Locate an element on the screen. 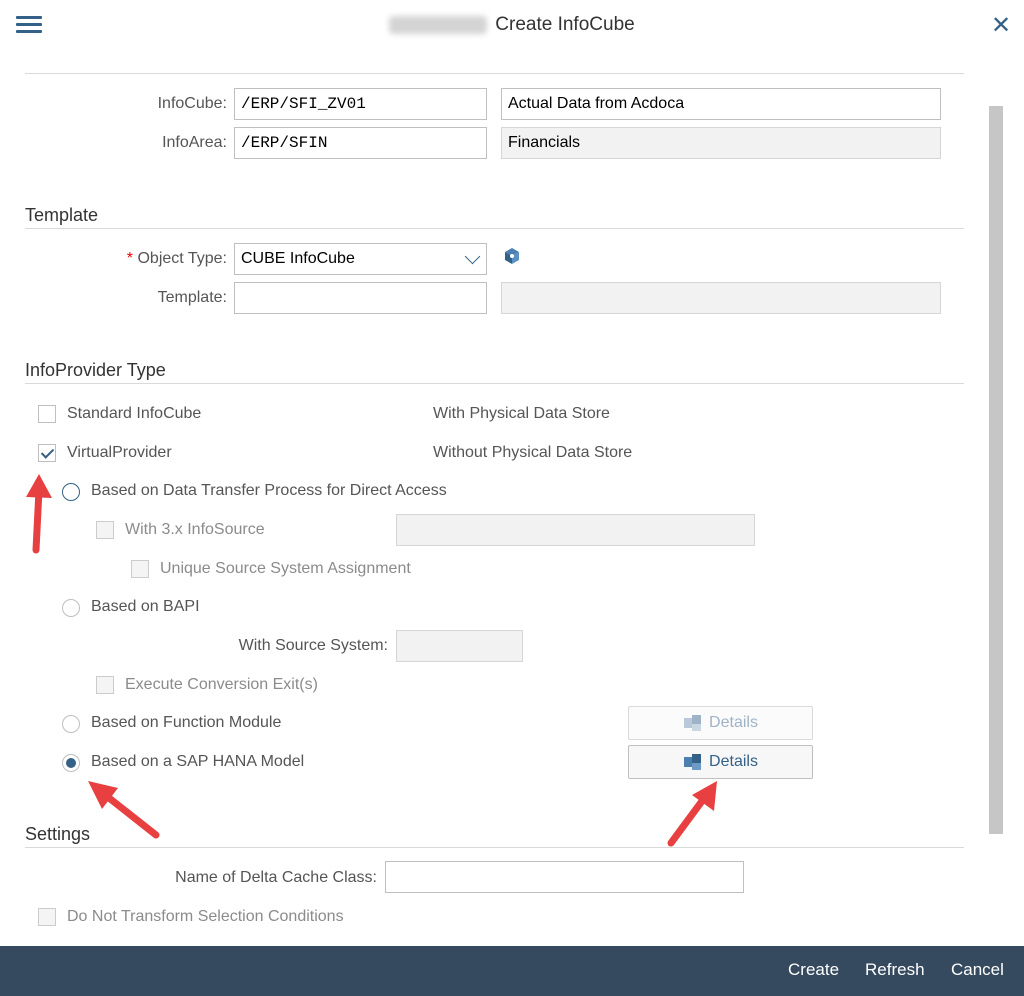 This screenshot has width=1024, height=996. object-type-label: * Object Type: is located at coordinates (163, 259).